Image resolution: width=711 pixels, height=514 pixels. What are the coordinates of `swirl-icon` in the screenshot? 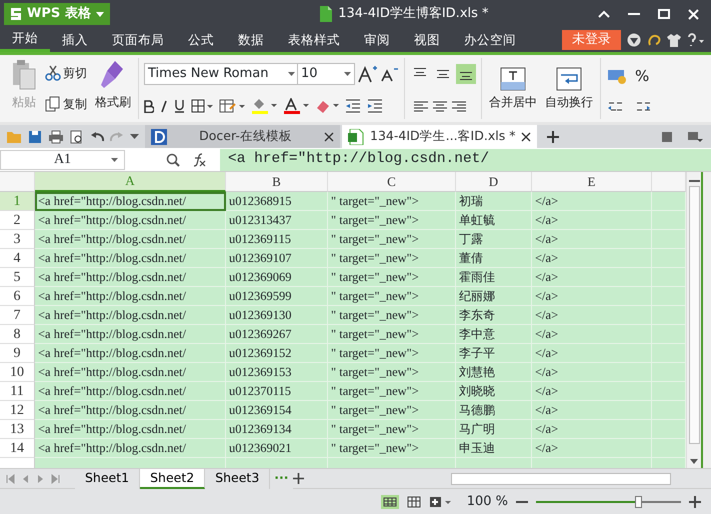 It's located at (654, 40).